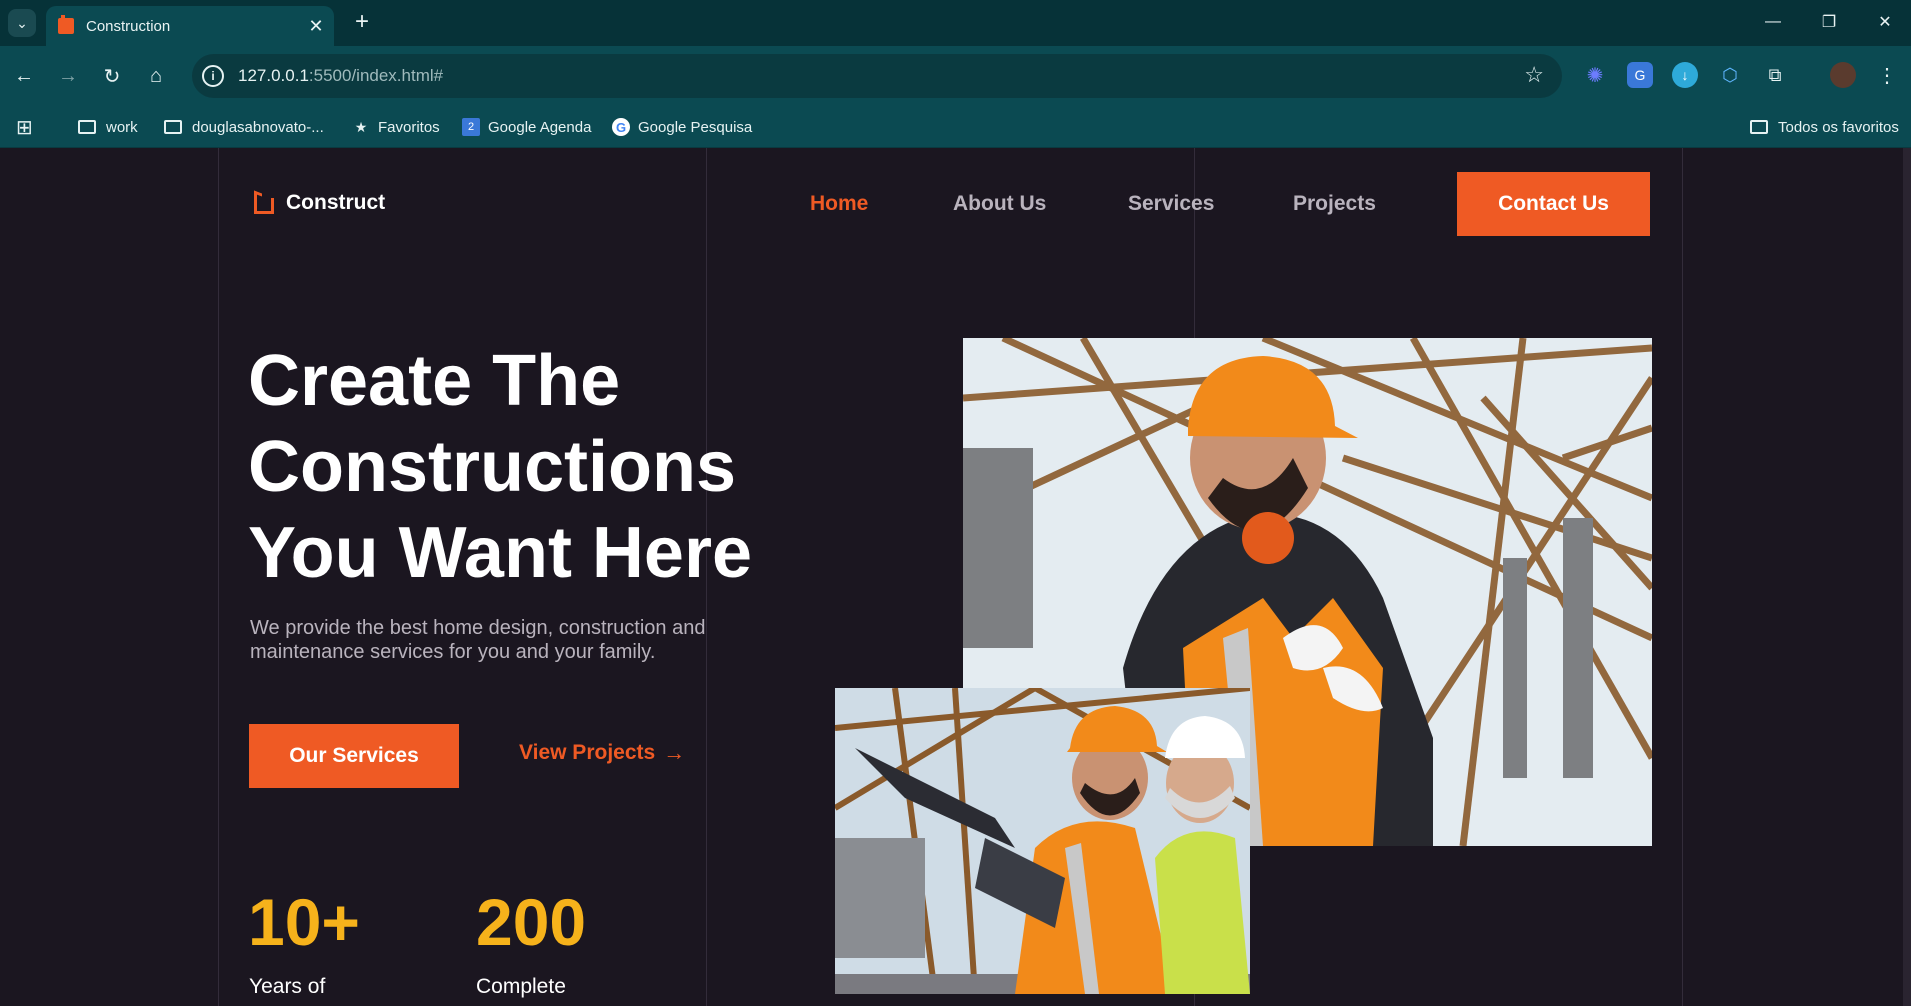 This screenshot has height=1006, width=1911. I want to click on restore-icon: ❐, so click(1829, 22).